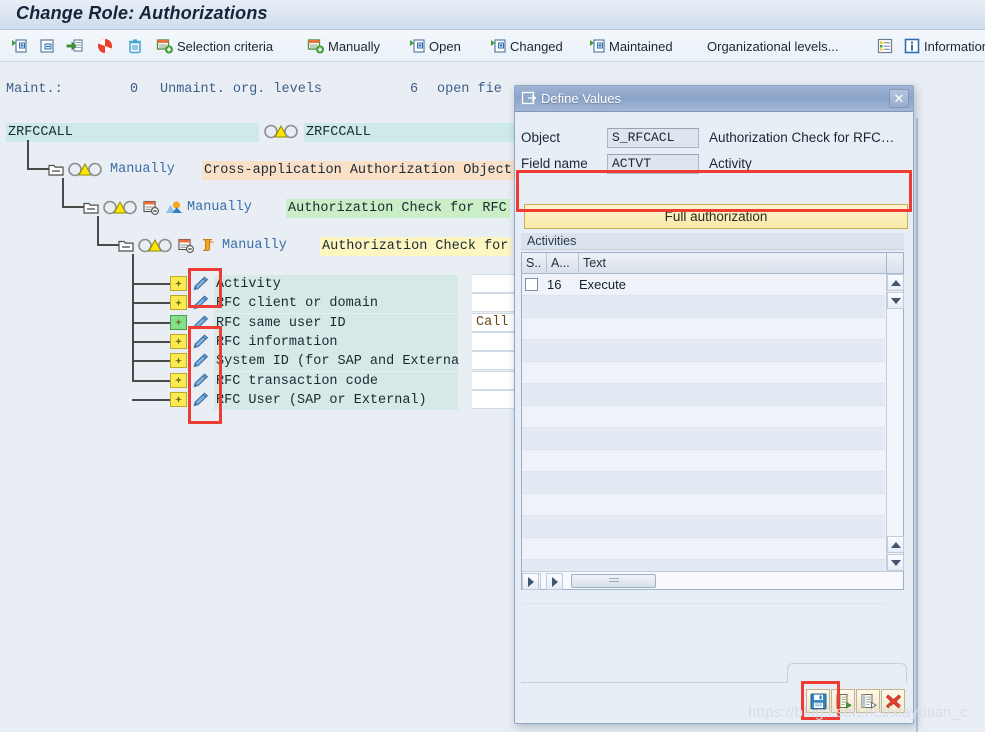 The width and height of the screenshot is (985, 732). Describe the element at coordinates (630, 46) in the screenshot. I see `toolbar-button-maintained: Maintained` at that location.